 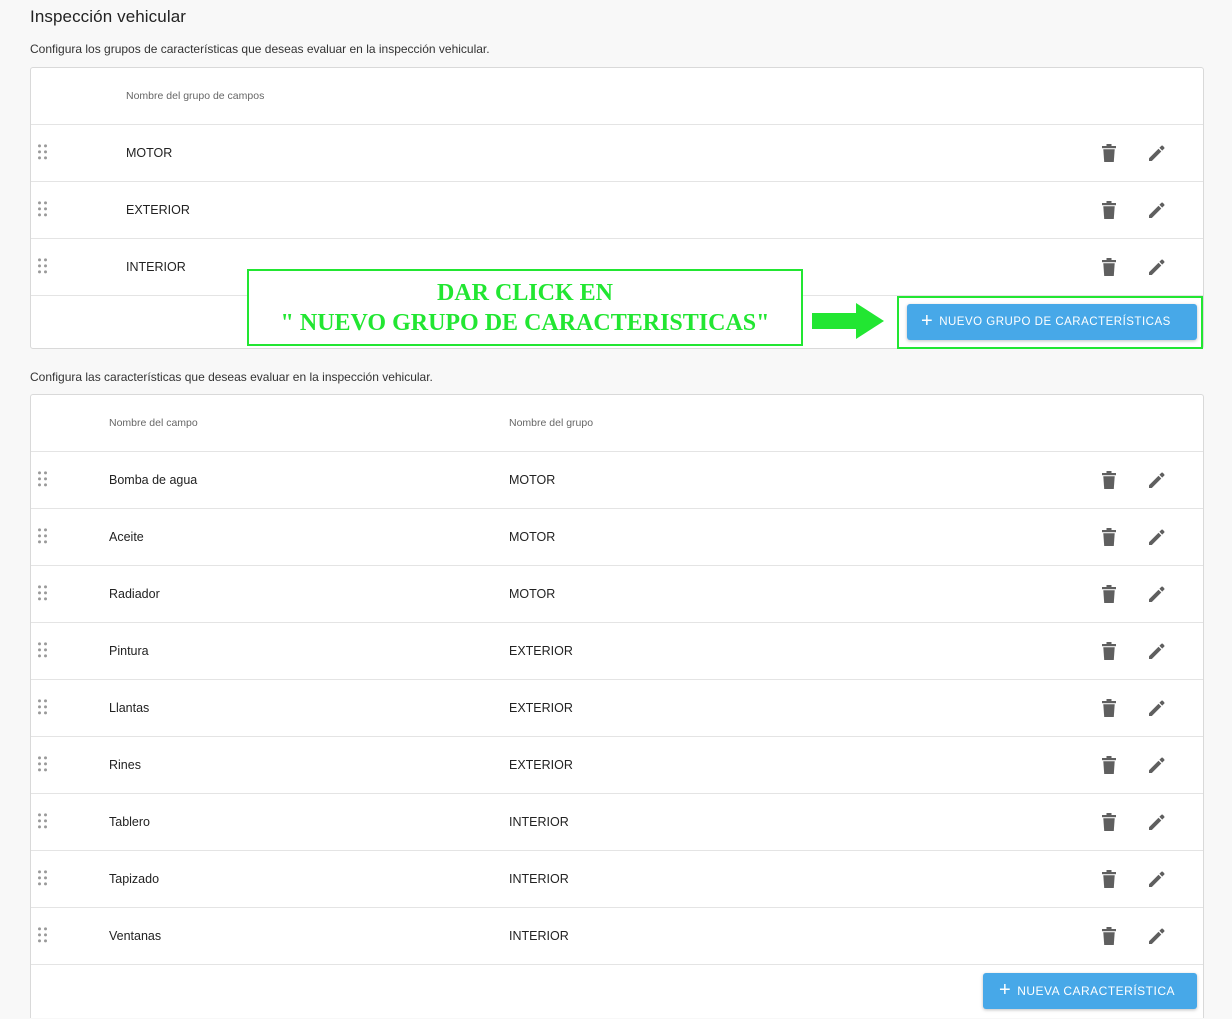 I want to click on field-name: Rines, so click(x=125, y=765).